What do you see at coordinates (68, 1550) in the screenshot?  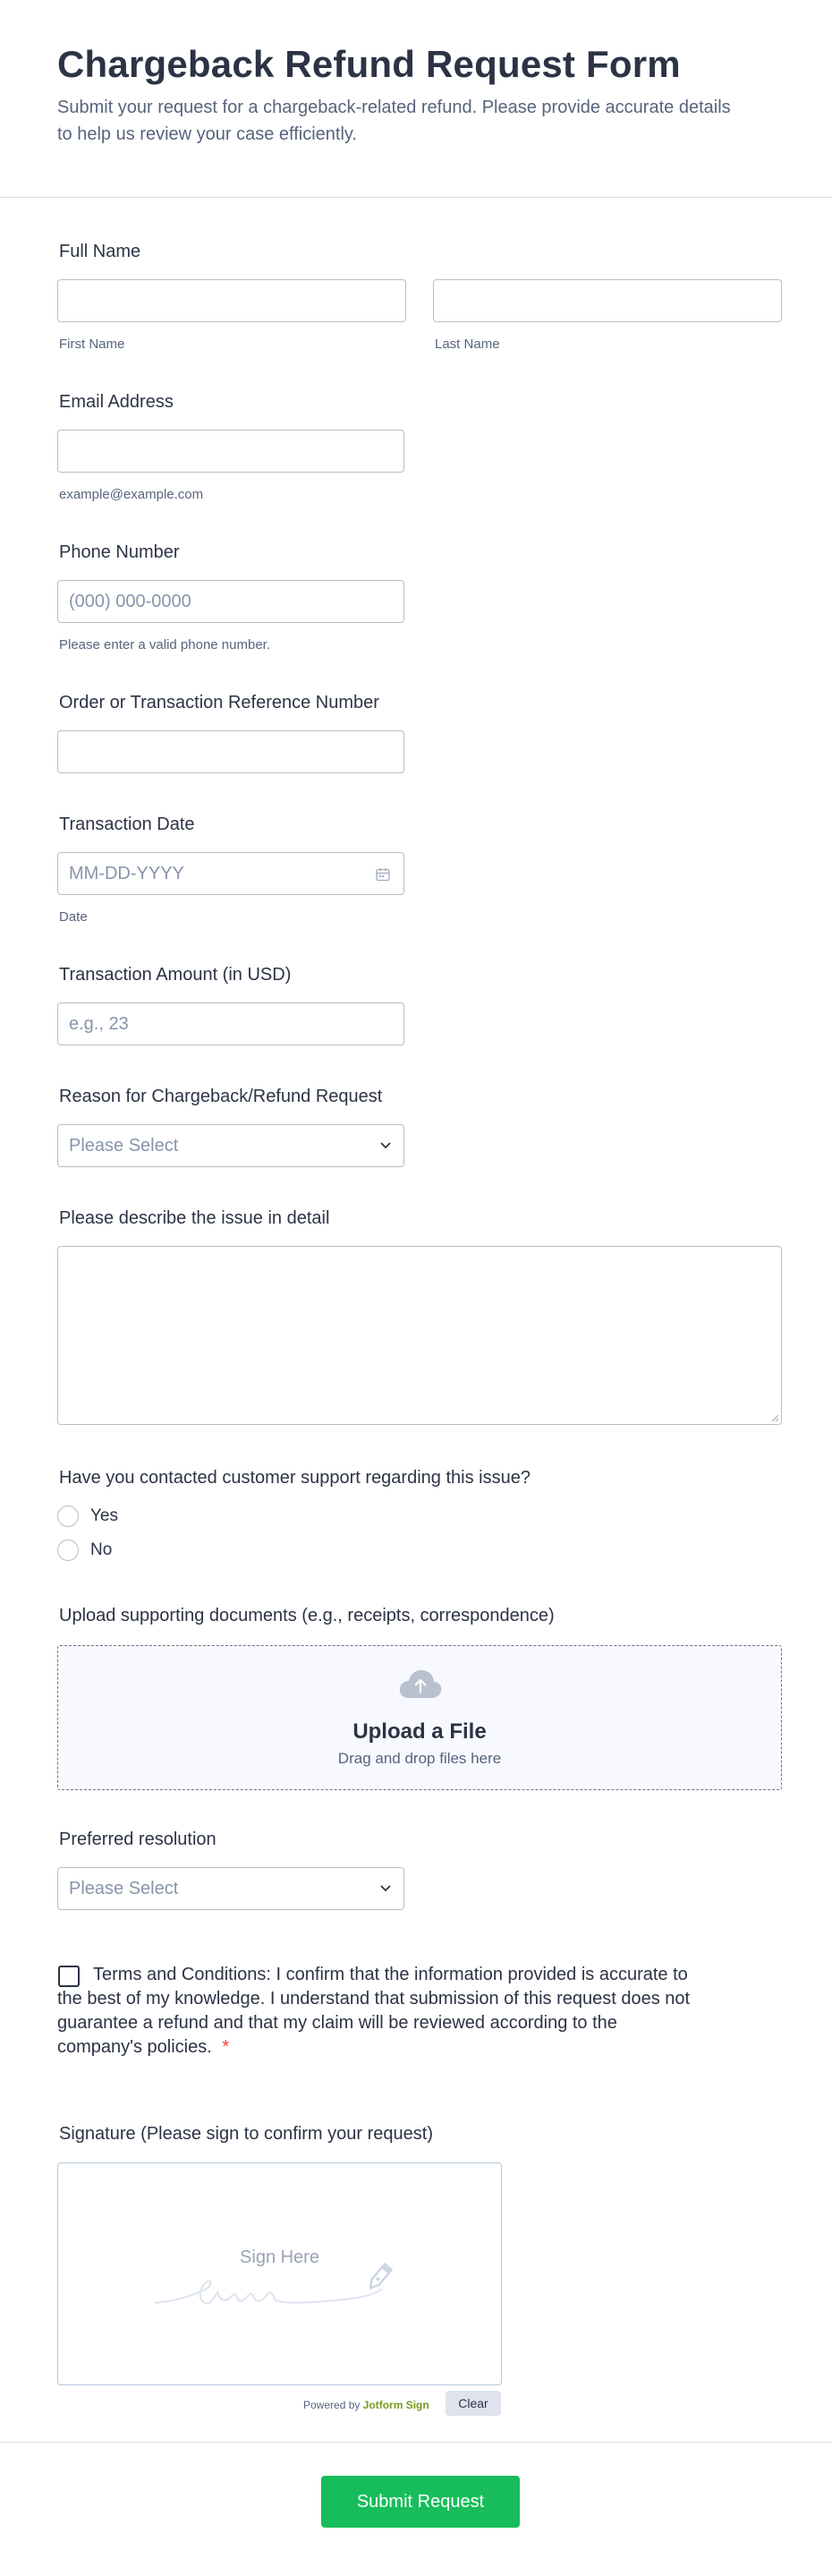 I see `radio-no` at bounding box center [68, 1550].